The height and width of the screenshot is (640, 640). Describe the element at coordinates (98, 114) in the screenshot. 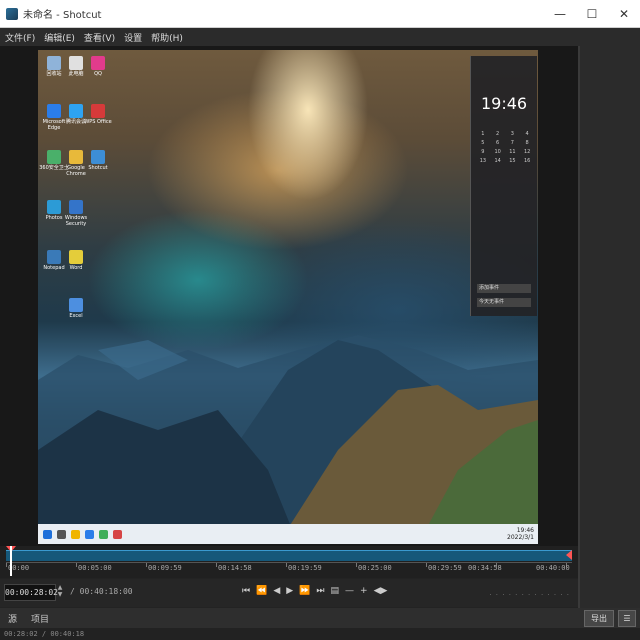

I see `desktop-icon-wps: WPS Office` at that location.